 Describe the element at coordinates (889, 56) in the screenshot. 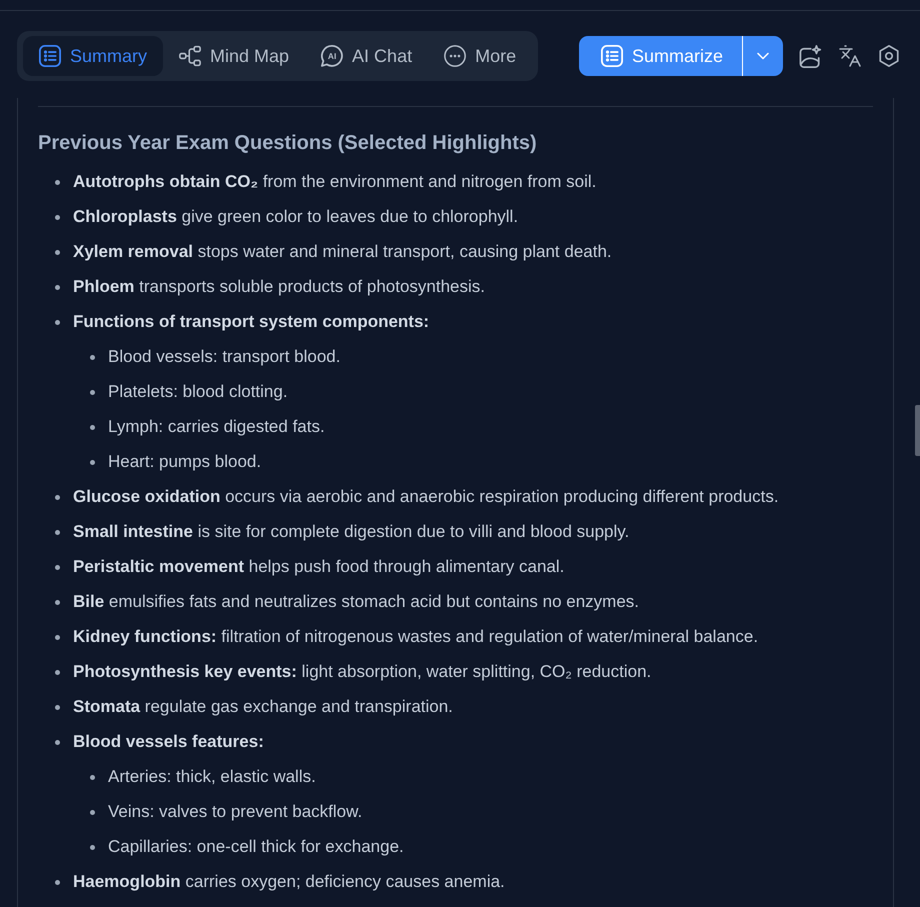

I see `settings-icon` at that location.